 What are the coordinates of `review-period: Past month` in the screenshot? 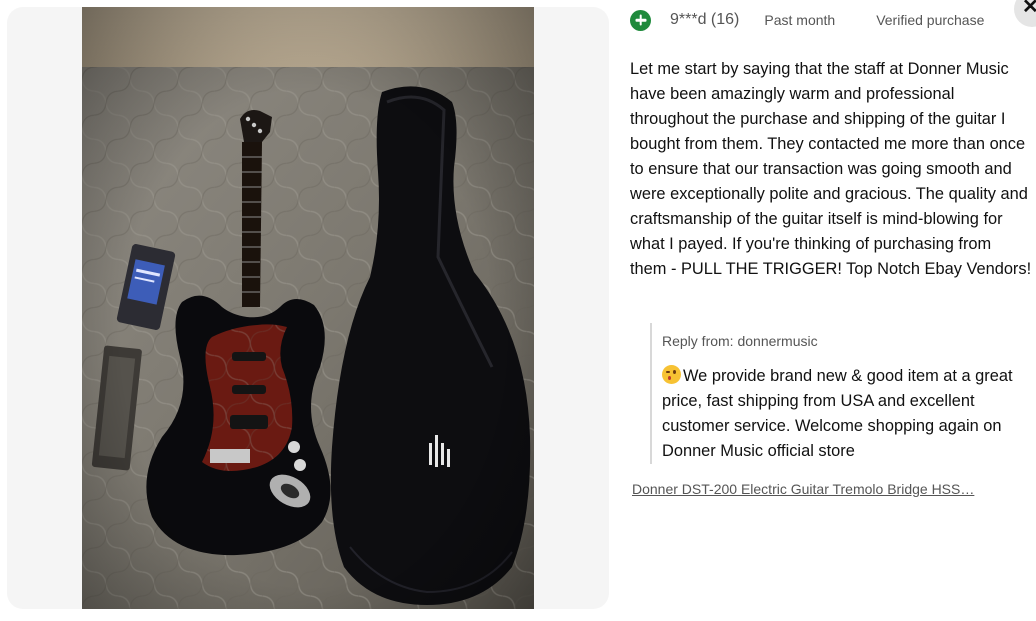 It's located at (800, 20).